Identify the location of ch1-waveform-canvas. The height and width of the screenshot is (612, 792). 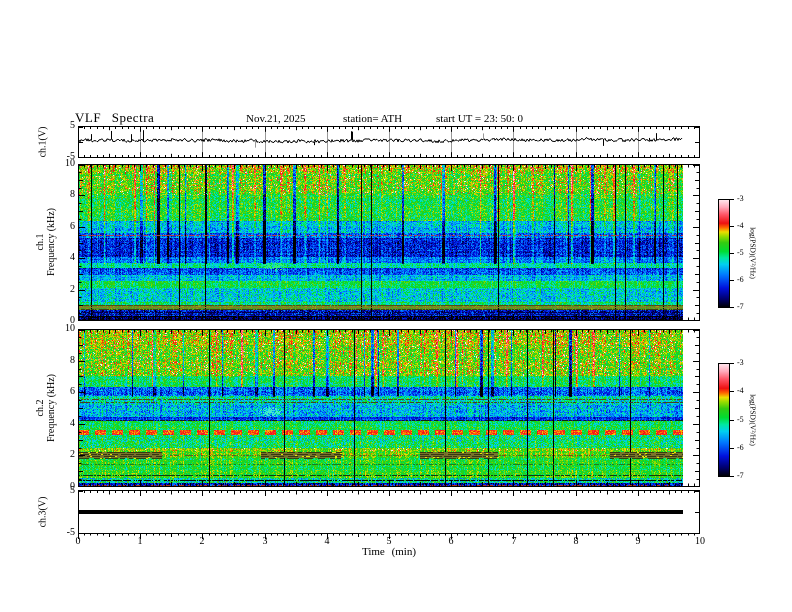
(389, 142).